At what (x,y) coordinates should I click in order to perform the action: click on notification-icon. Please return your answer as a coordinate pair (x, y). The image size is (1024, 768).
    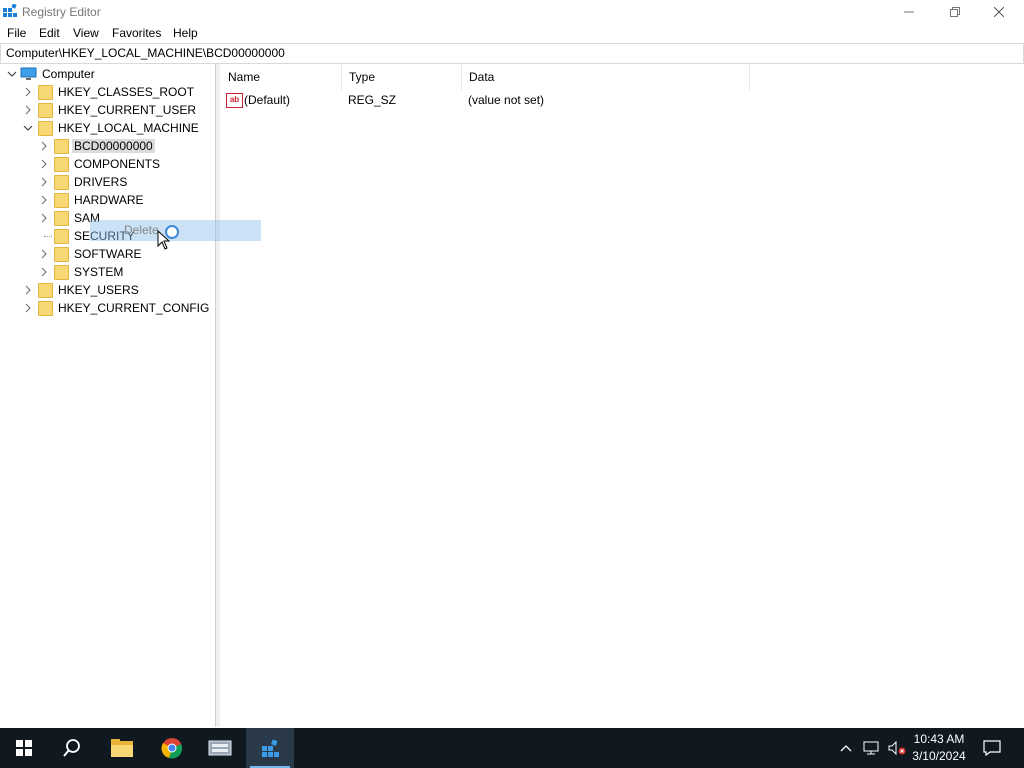
    Looking at the image, I should click on (992, 748).